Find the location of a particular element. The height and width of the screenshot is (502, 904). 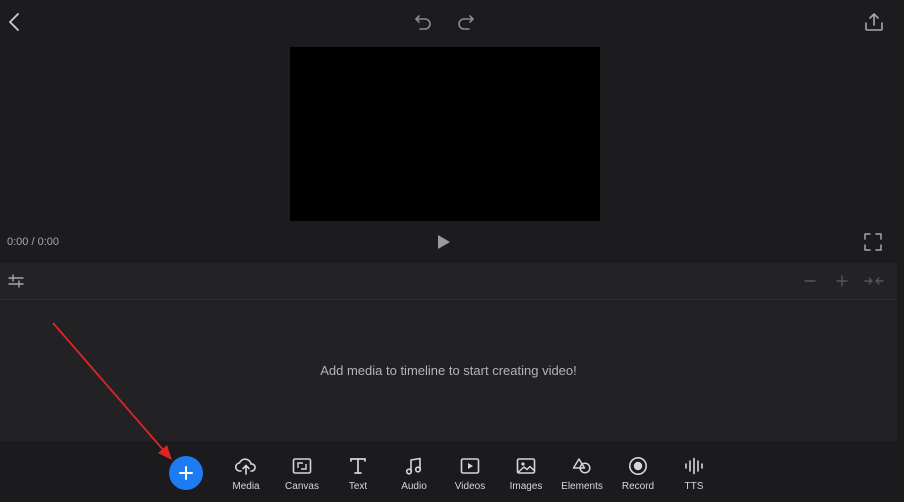

tool-images: Images is located at coordinates (526, 475).